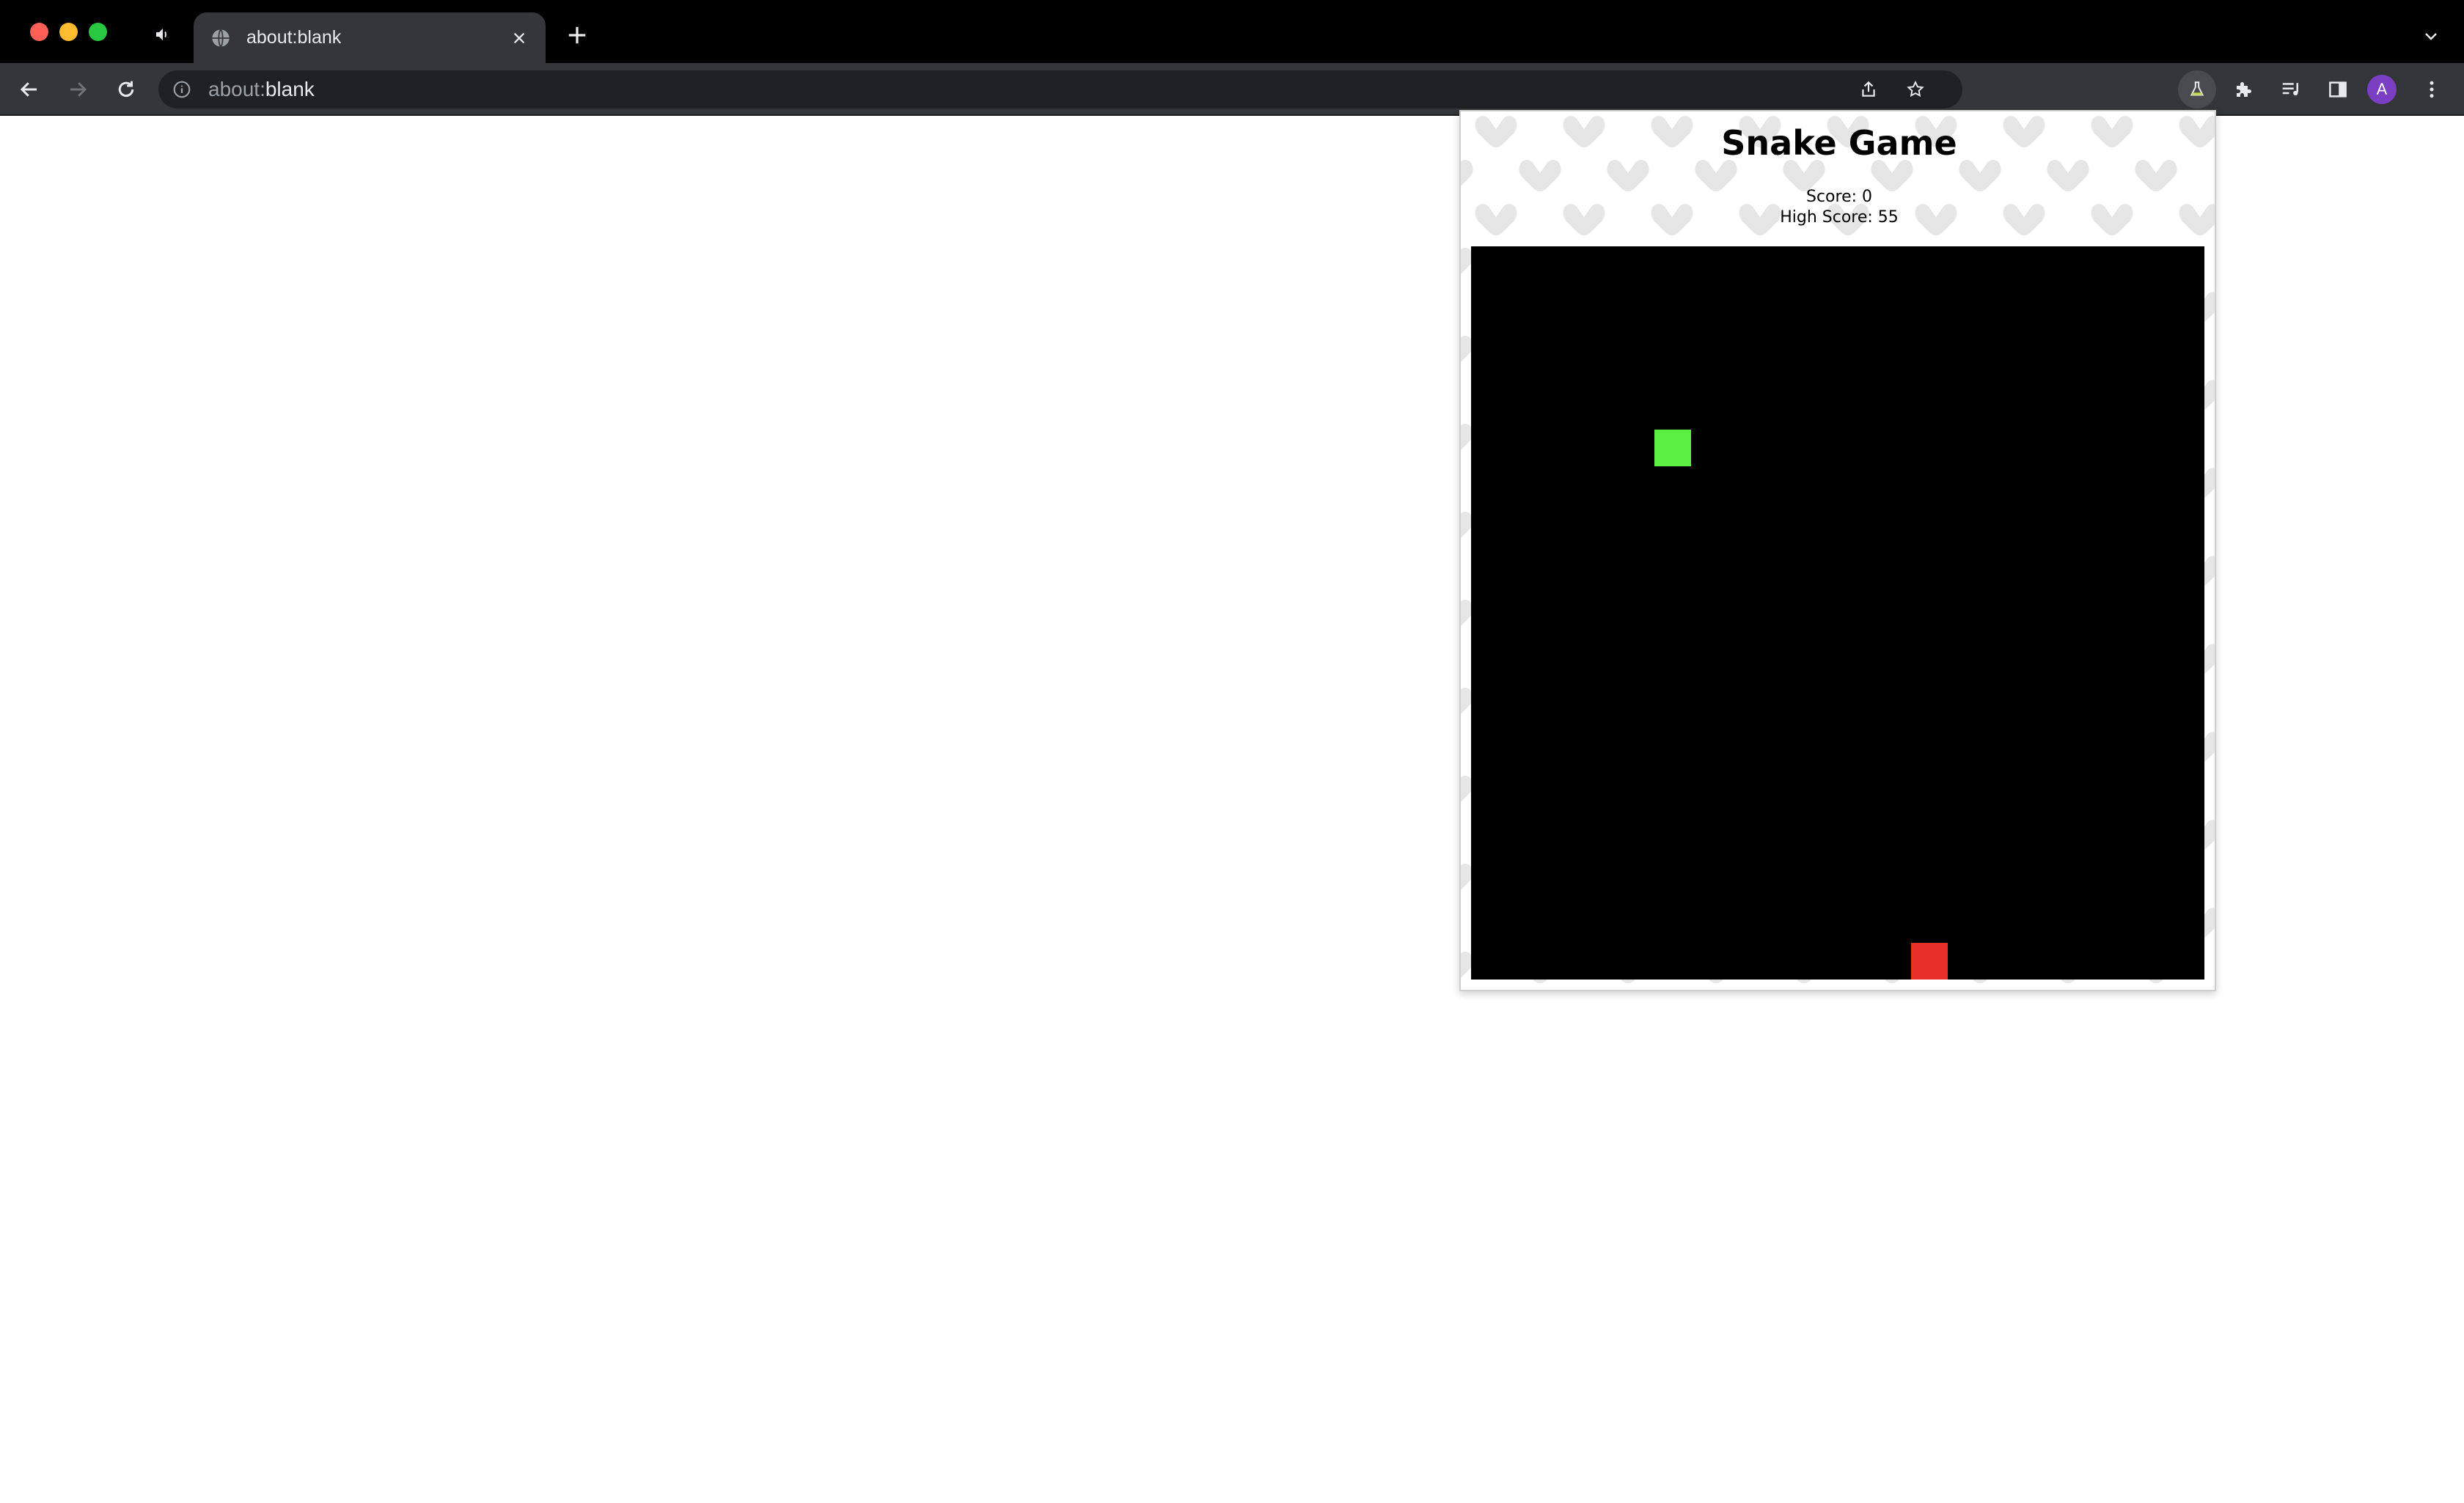 Image resolution: width=2464 pixels, height=1503 pixels. I want to click on game-board, so click(1837, 613).